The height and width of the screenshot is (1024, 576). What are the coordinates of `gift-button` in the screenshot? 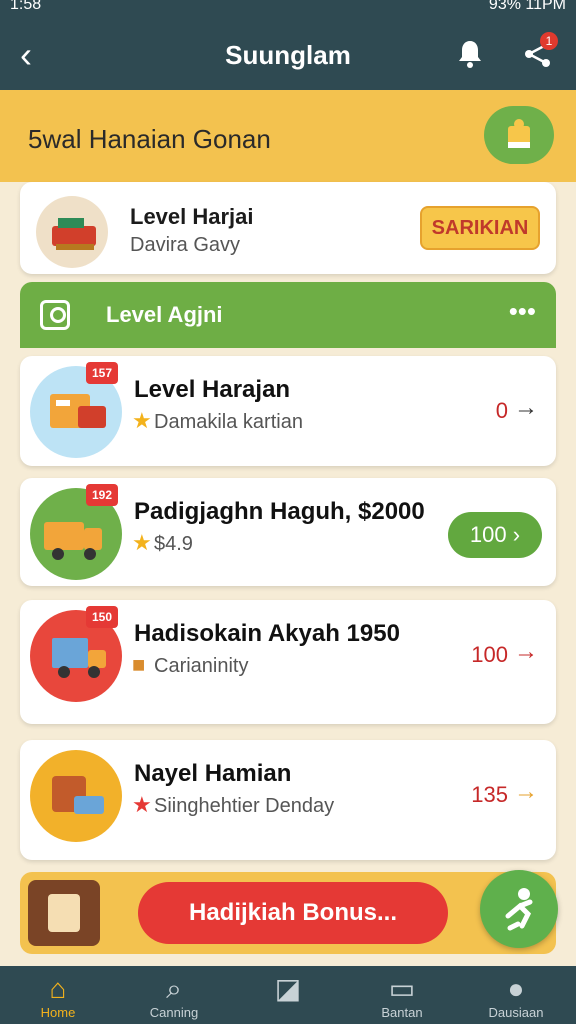 It's located at (519, 135).